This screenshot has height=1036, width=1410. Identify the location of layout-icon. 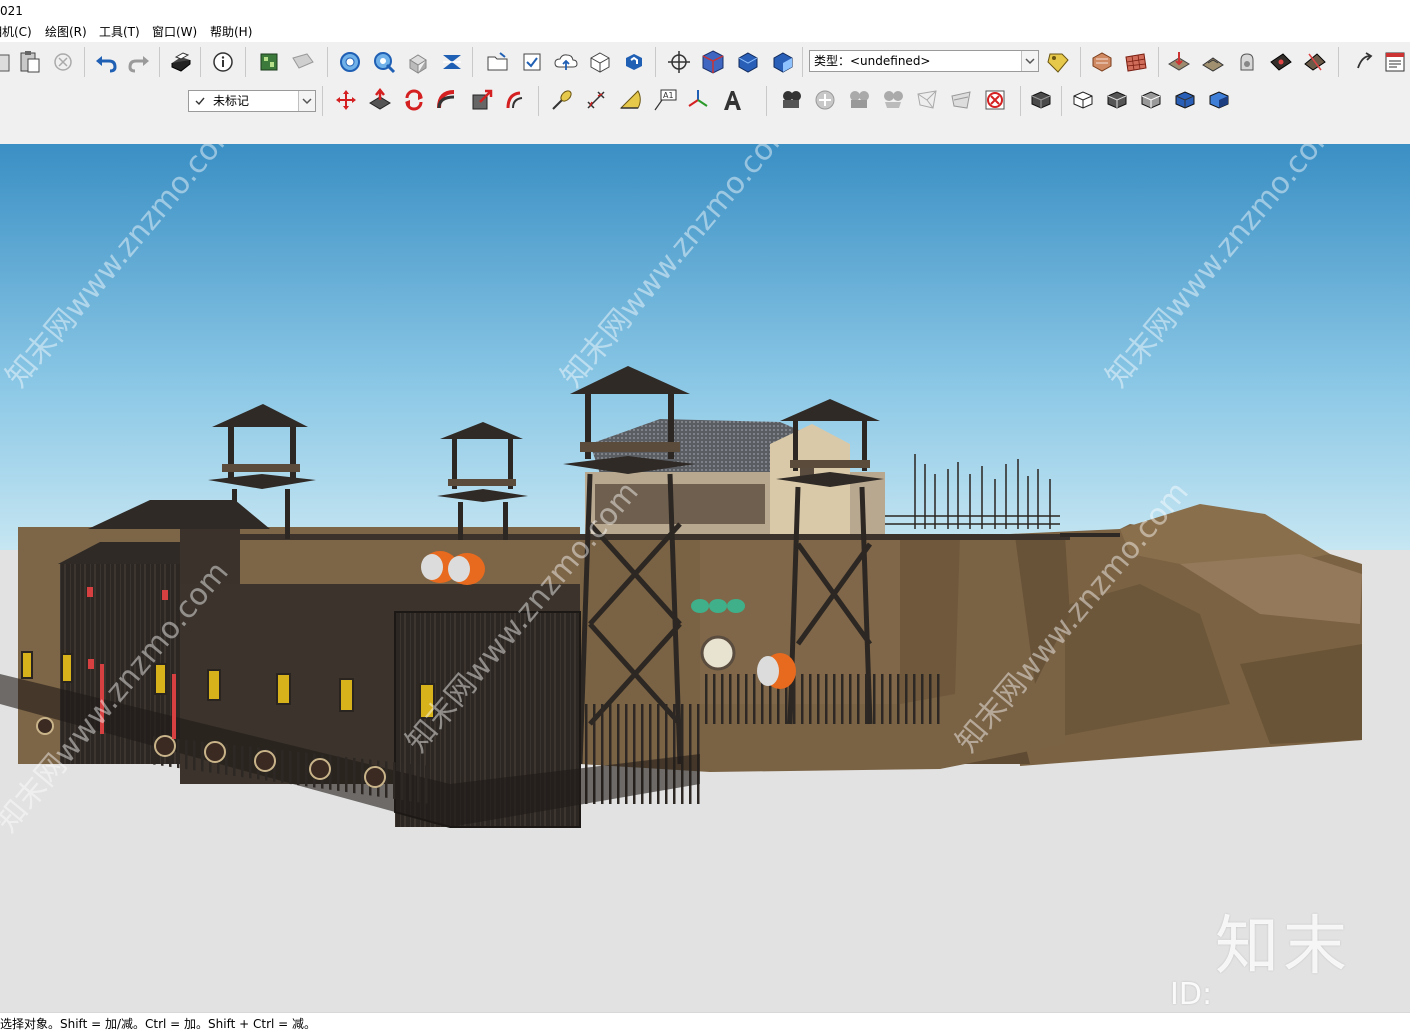
(1395, 62).